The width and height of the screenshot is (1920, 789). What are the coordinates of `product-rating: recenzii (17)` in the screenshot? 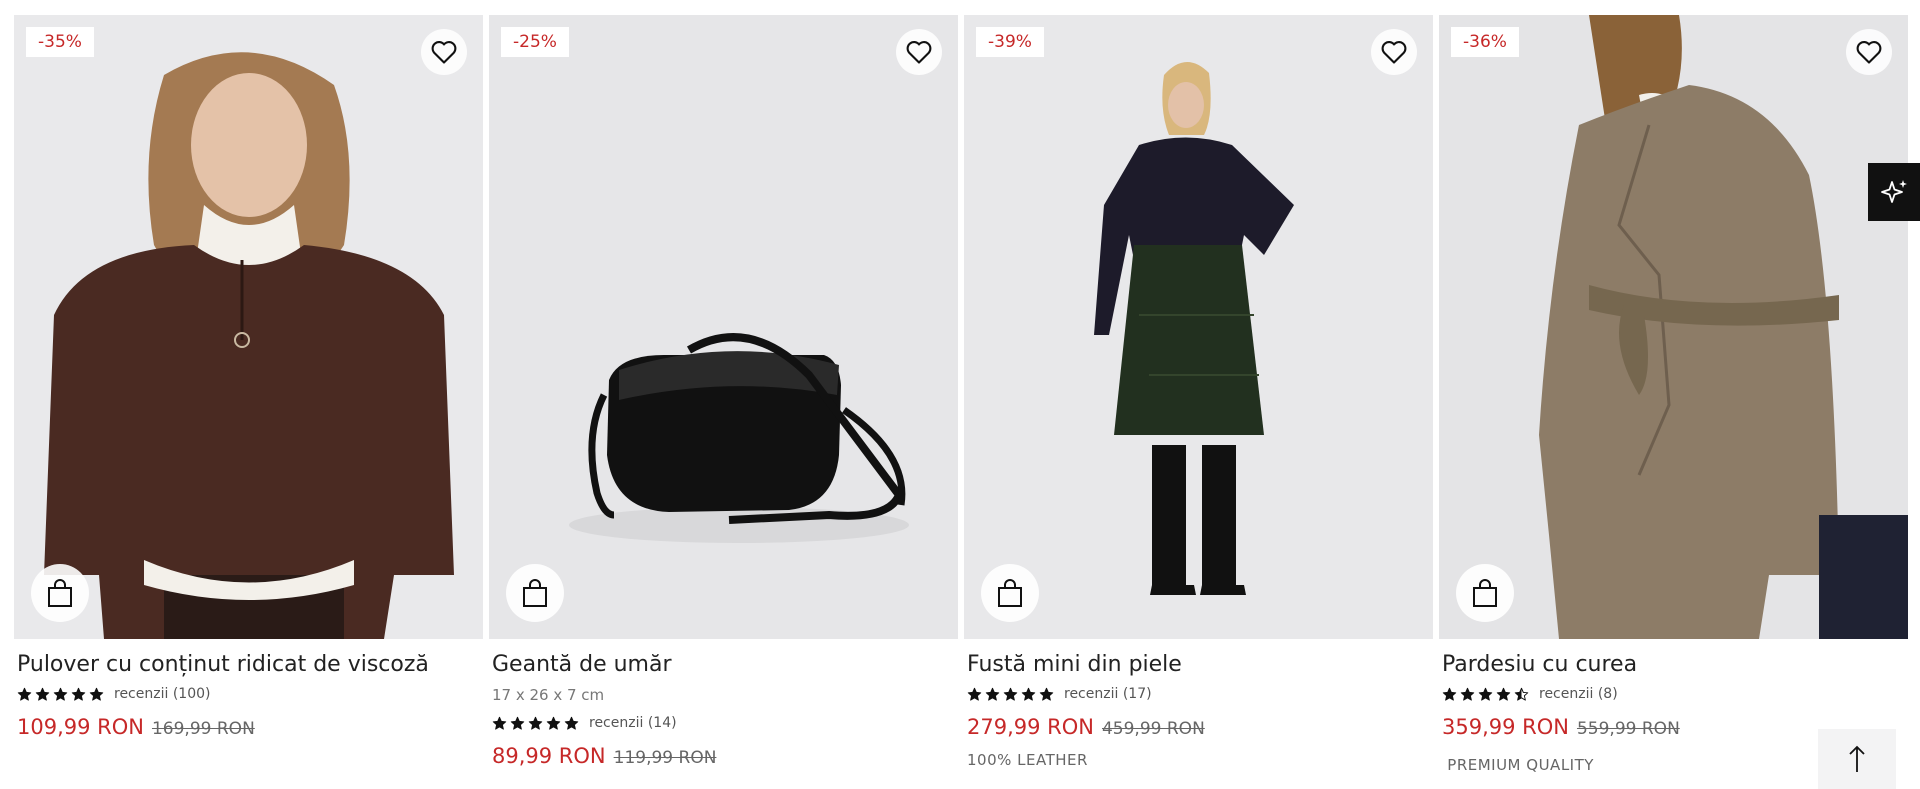 It's located at (1059, 694).